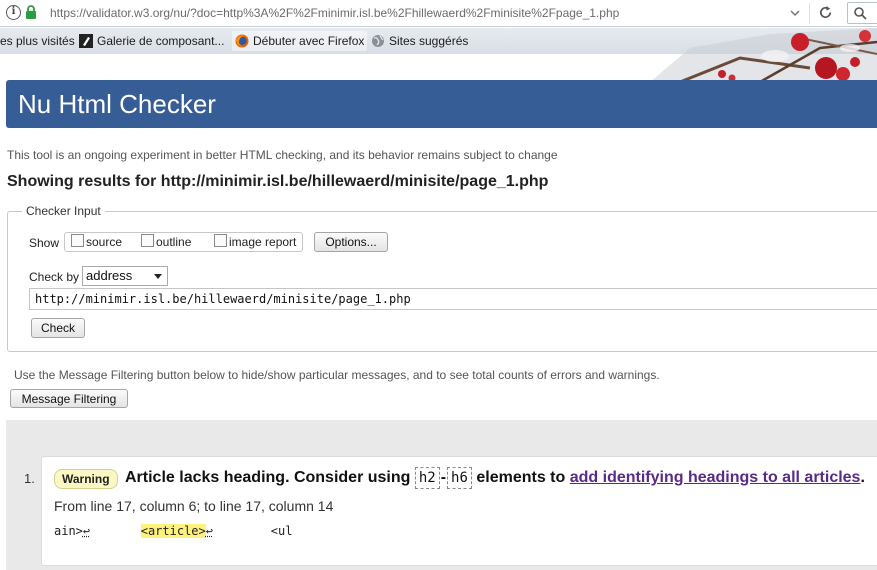 Image resolution: width=877 pixels, height=570 pixels. Describe the element at coordinates (862, 477) in the screenshot. I see `message-text-after: .` at that location.